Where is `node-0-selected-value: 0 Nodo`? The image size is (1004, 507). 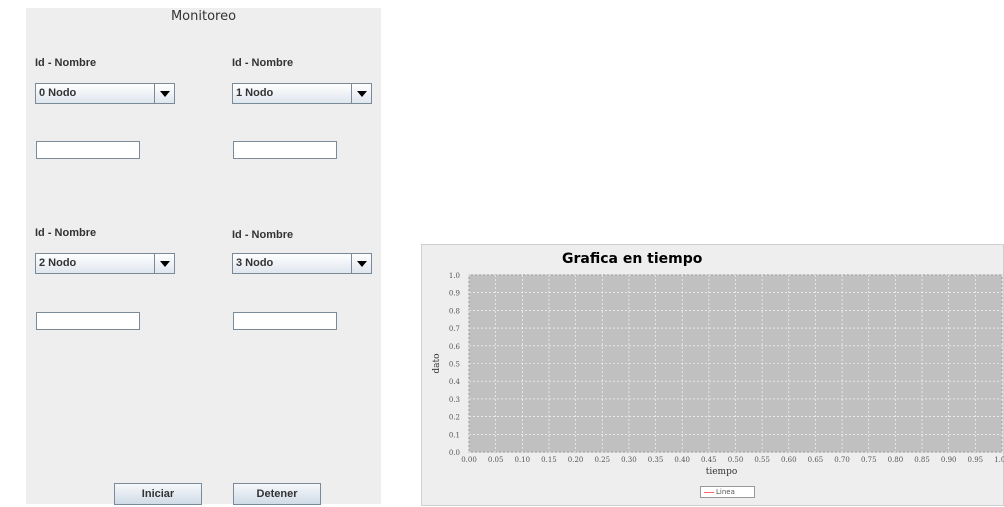 node-0-selected-value: 0 Nodo is located at coordinates (58, 93).